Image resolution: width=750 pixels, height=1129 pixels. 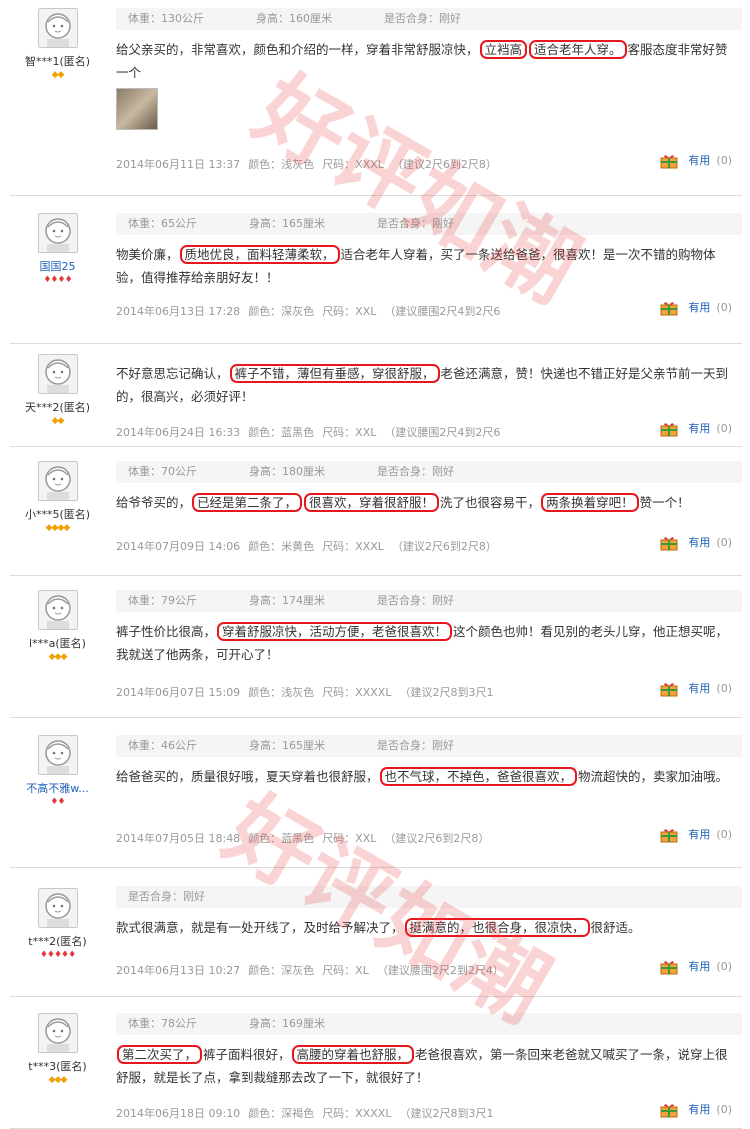 What do you see at coordinates (653, 776) in the screenshot?
I see `review-text-segment: 物流超快的，卖家加油哦。` at bounding box center [653, 776].